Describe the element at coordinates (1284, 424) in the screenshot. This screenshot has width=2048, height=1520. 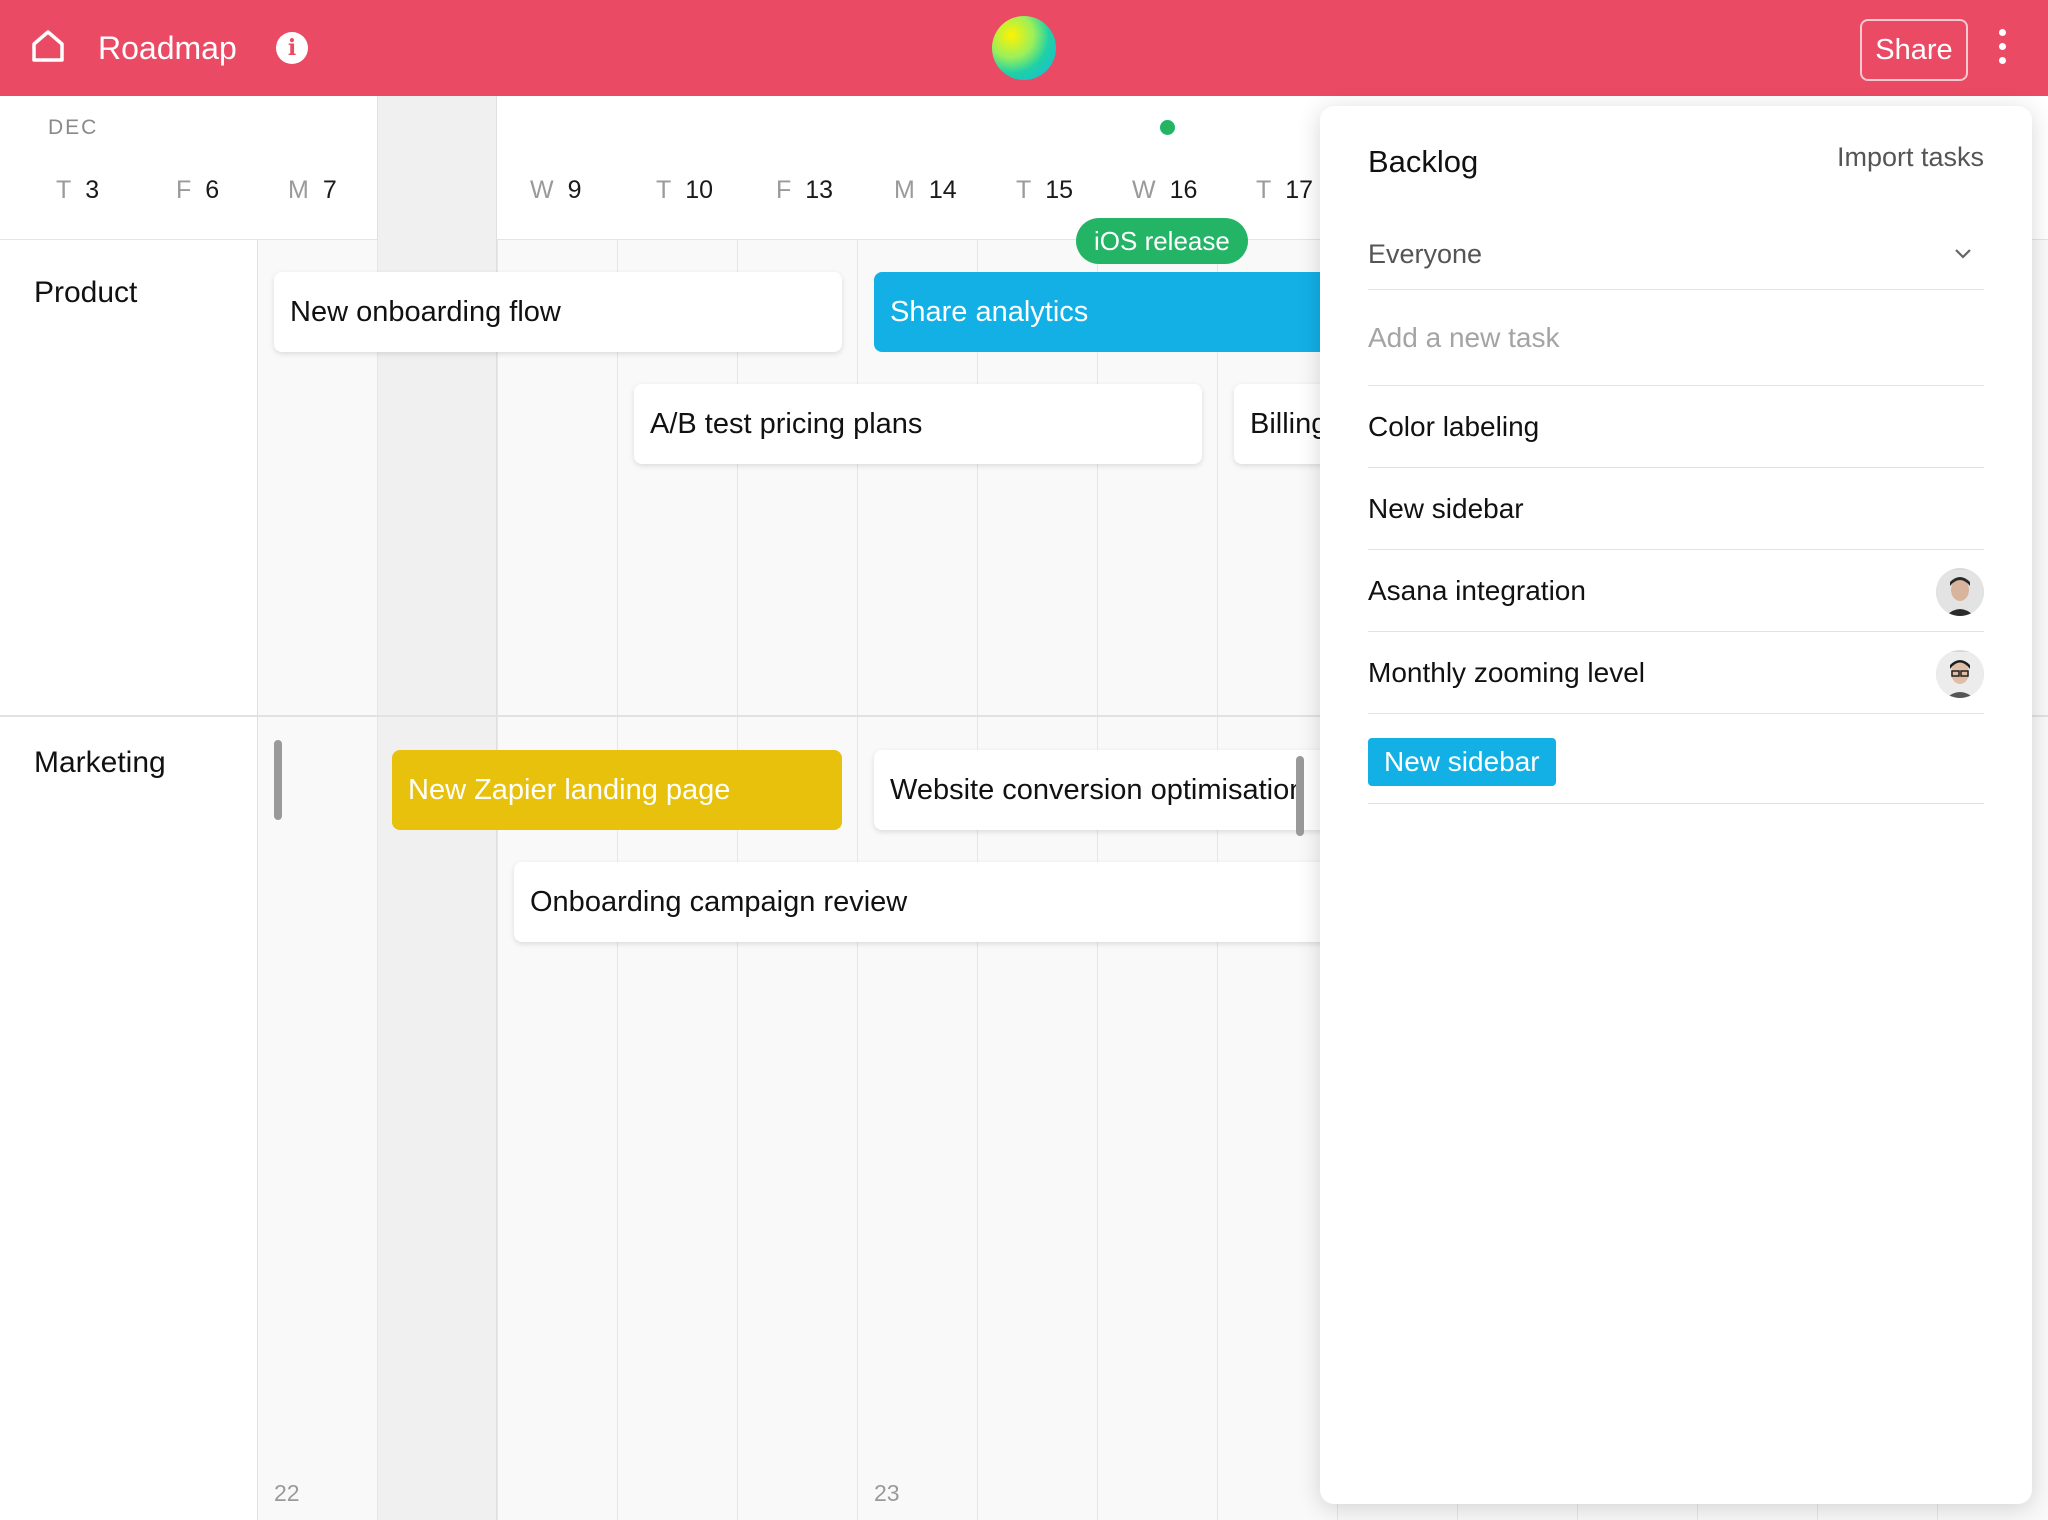
I see `task-billing: Billing` at that location.